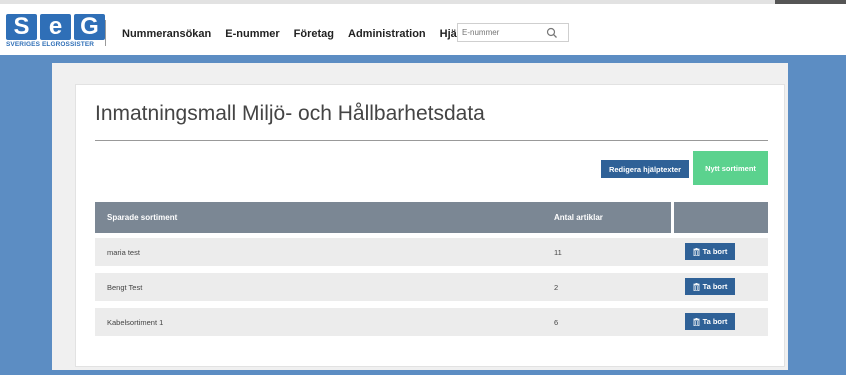 Image resolution: width=846 pixels, height=375 pixels. I want to click on logo-letter: G, so click(89, 27).